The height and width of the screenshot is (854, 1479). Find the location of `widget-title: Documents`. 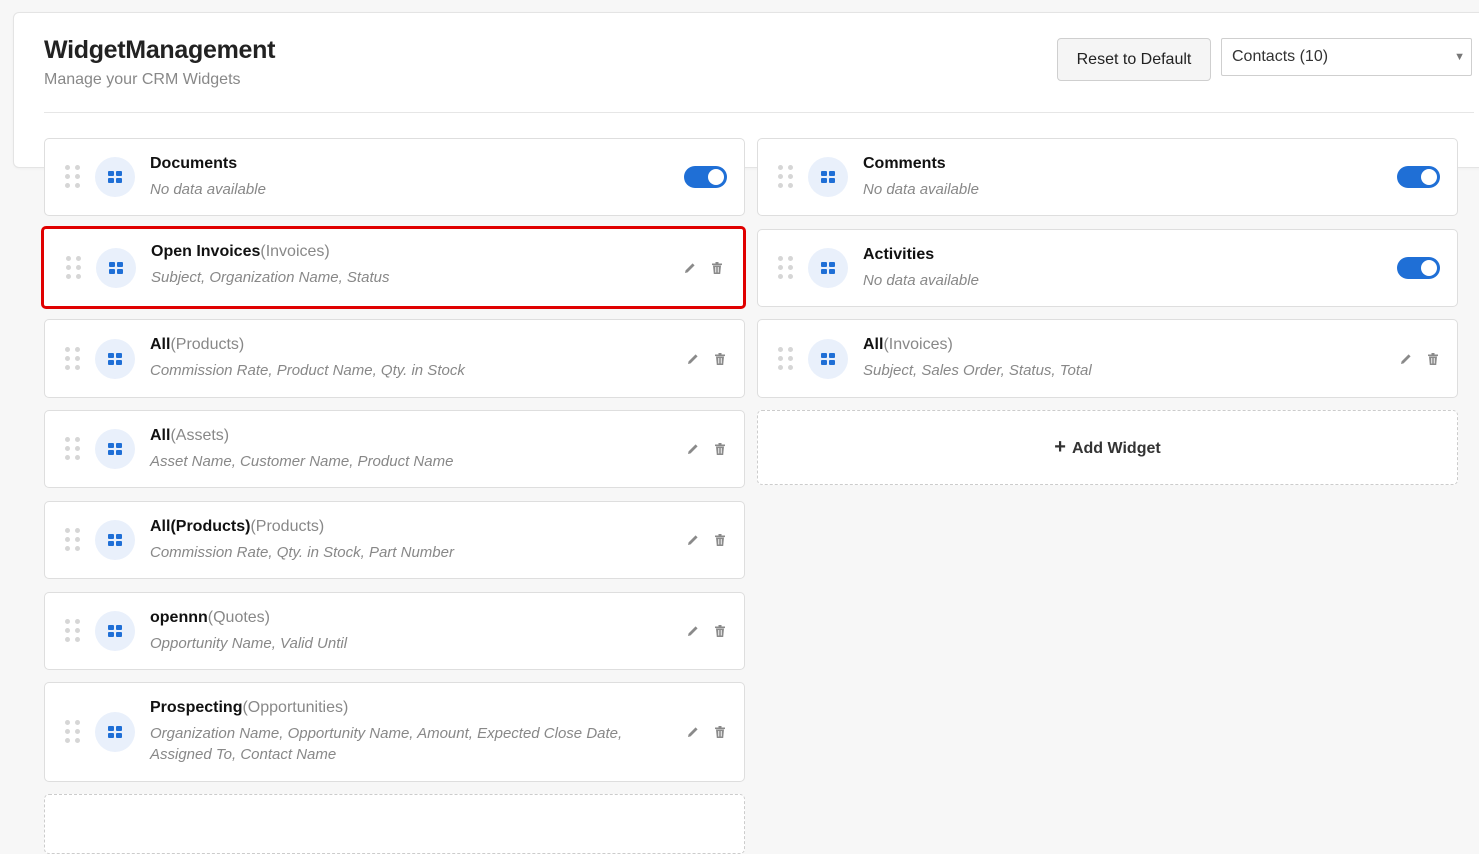

widget-title: Documents is located at coordinates (193, 164).